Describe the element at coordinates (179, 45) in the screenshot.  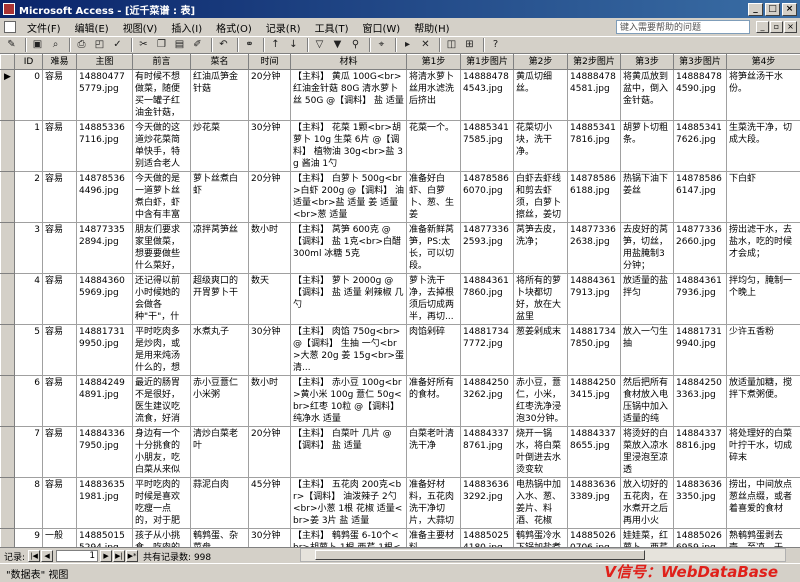
I see `paste-icon: ▤` at that location.